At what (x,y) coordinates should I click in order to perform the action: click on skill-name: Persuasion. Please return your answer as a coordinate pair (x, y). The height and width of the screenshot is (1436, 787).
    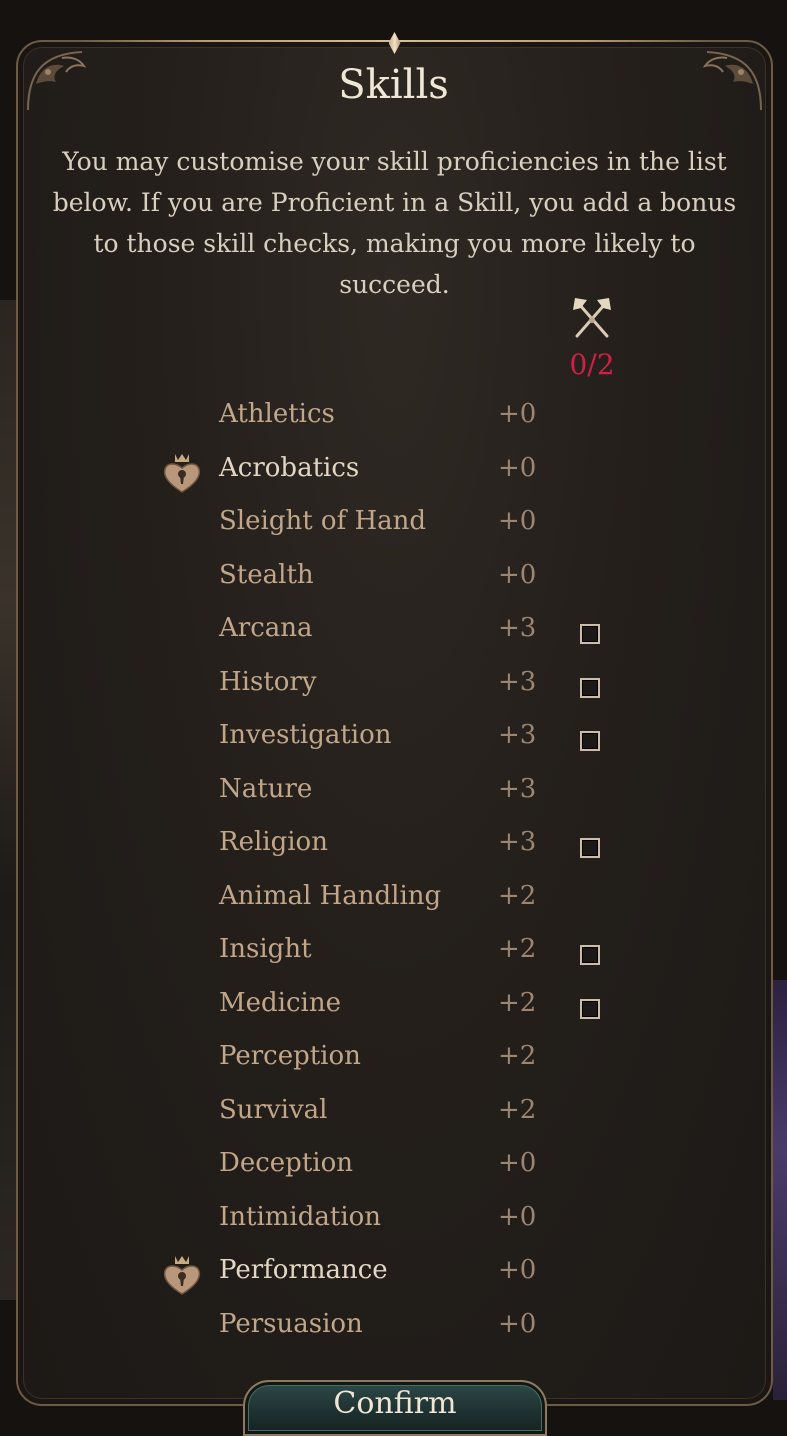
    Looking at the image, I should click on (291, 1323).